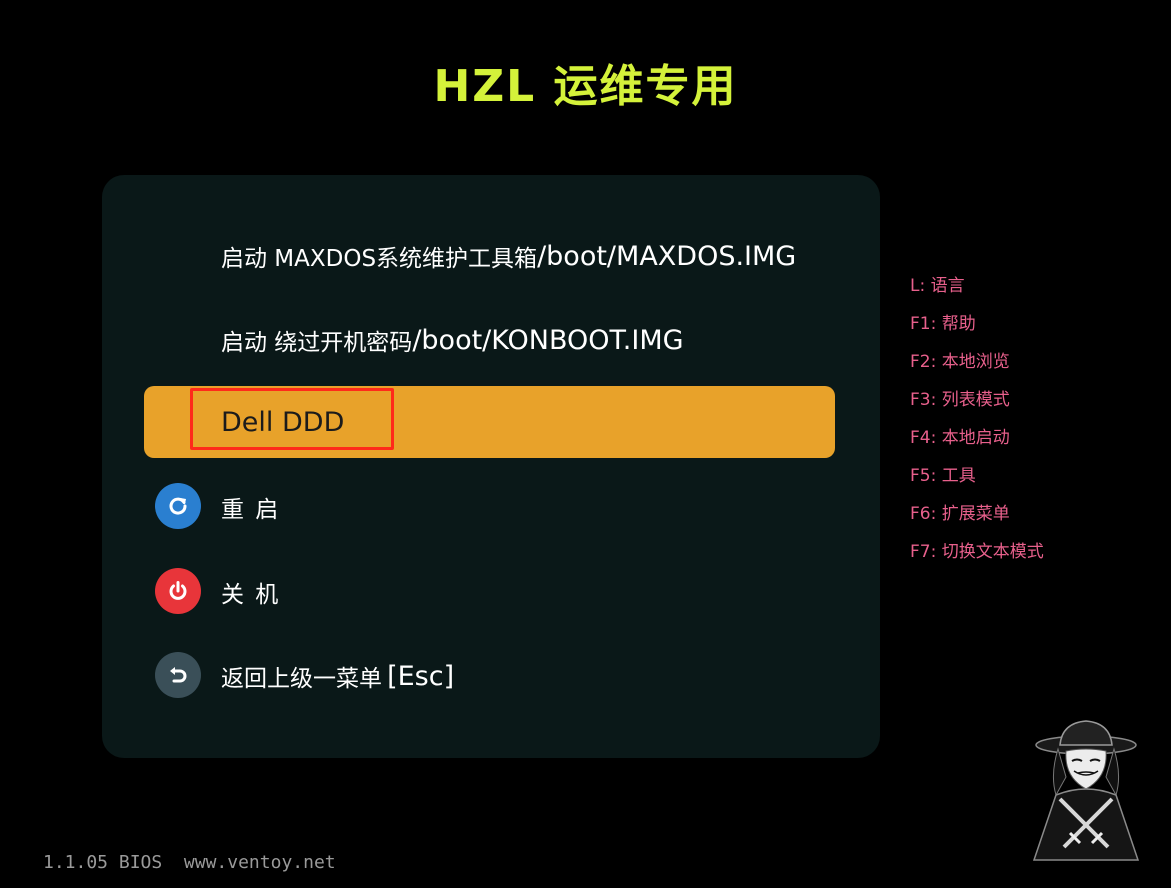  What do you see at coordinates (977, 517) in the screenshot?
I see `hotkey-extended-menu: F6: 扩展菜单` at bounding box center [977, 517].